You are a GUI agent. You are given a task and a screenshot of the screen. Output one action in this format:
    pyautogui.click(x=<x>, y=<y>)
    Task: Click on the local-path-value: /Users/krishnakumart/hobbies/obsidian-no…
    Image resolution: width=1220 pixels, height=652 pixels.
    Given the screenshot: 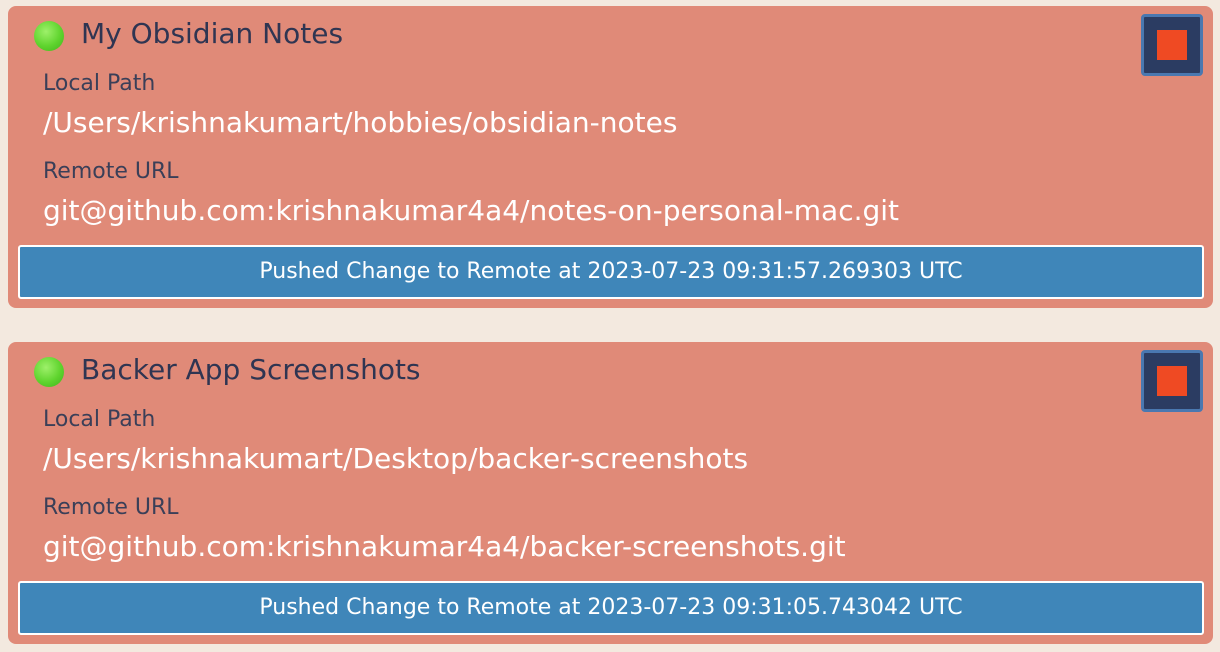 What is the action you would take?
    pyautogui.click(x=360, y=122)
    